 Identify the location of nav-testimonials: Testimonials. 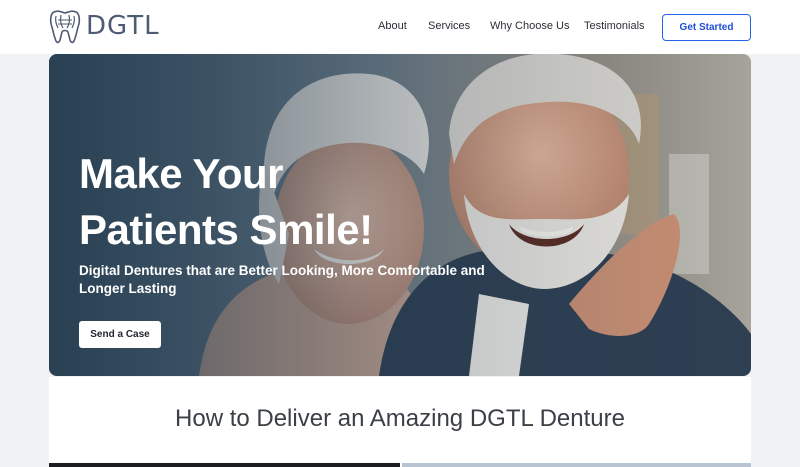
(614, 26).